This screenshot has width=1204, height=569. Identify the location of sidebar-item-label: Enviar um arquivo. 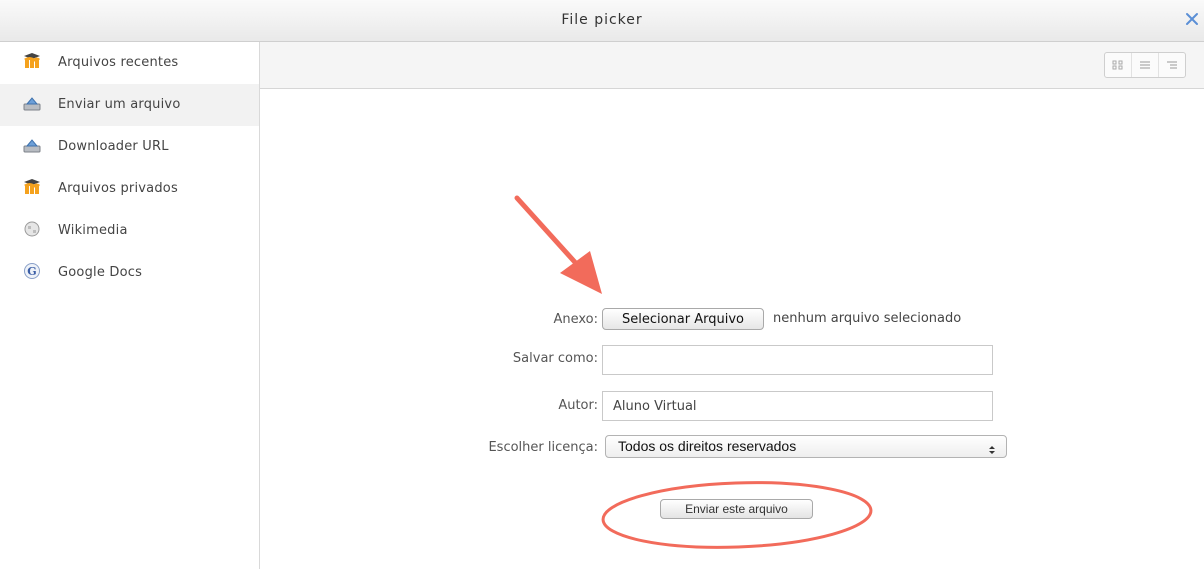
(119, 104).